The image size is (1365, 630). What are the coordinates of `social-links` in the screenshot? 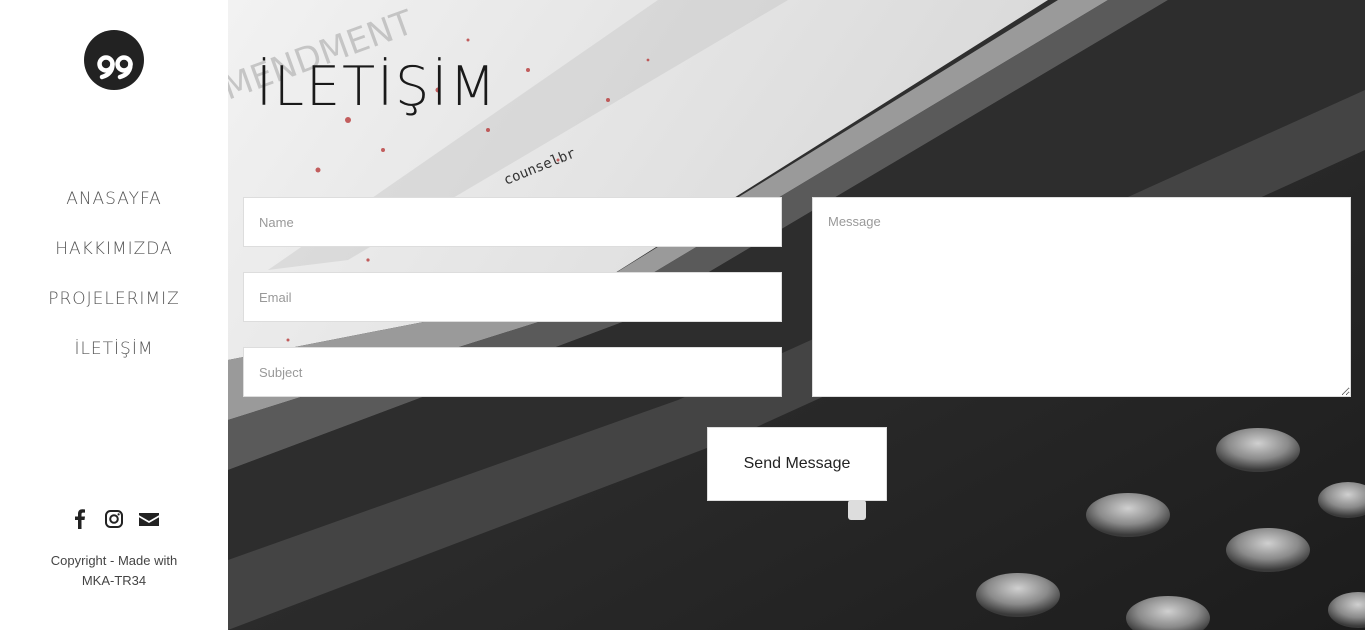 It's located at (114, 519).